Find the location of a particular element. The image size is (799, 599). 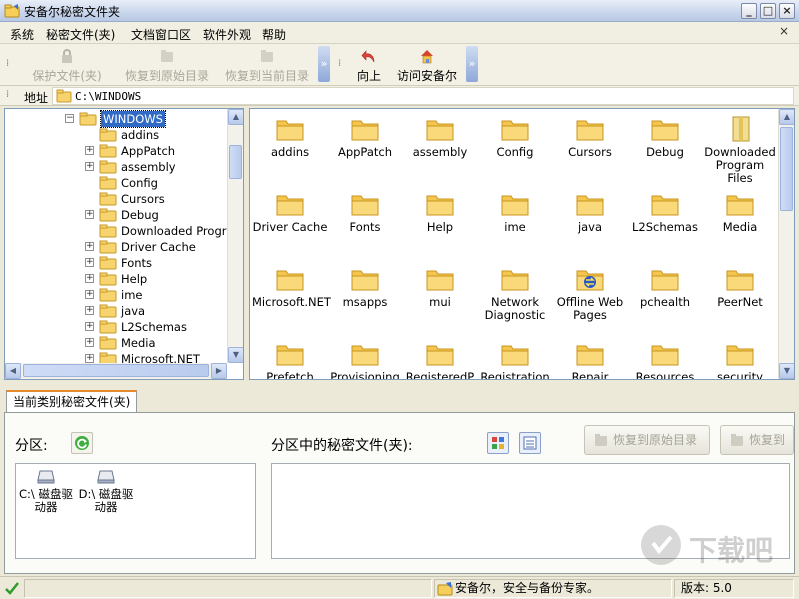

tree-item: + Driver Cache is located at coordinates (116, 247).